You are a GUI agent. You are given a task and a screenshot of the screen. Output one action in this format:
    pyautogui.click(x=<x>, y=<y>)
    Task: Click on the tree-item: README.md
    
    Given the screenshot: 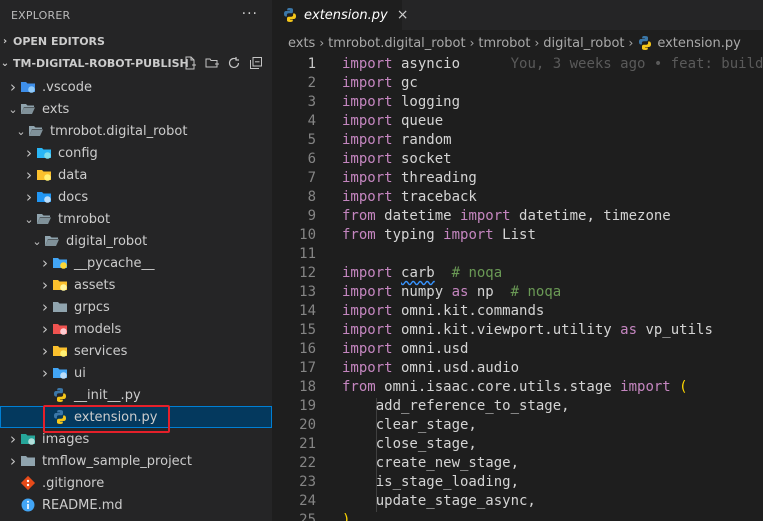 What is the action you would take?
    pyautogui.click(x=136, y=505)
    